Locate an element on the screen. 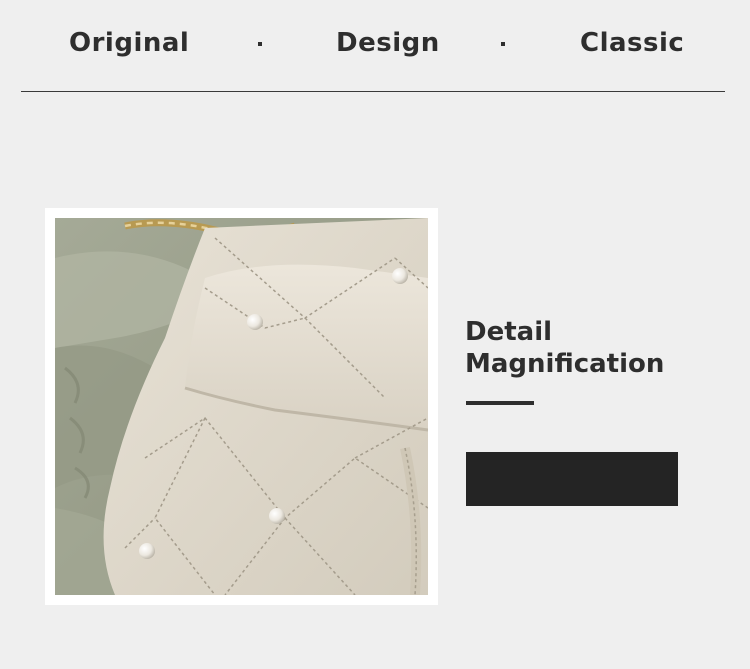  detail-title-line2: Magnification is located at coordinates (565, 364).